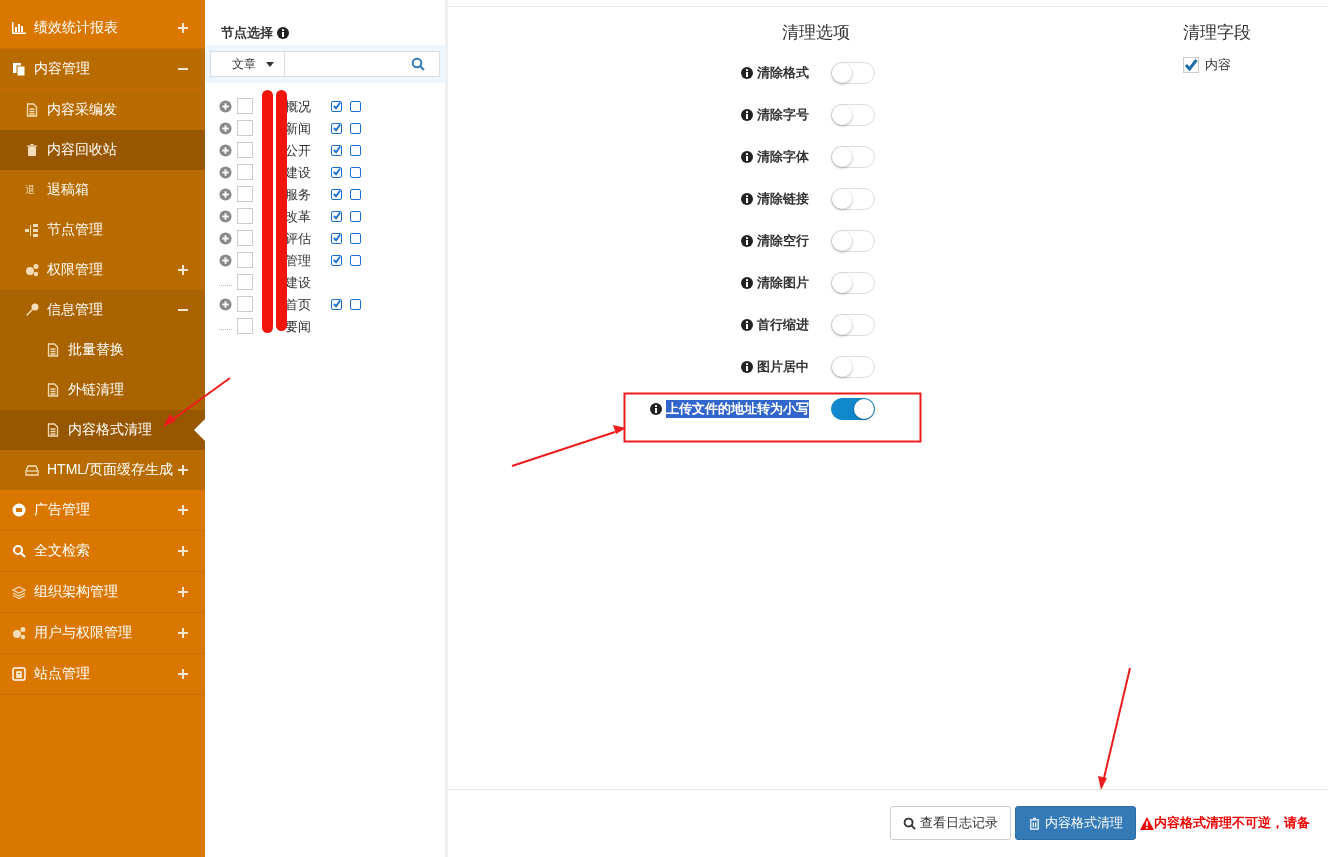  I want to click on option-label: 首行缩进, so click(783, 325).